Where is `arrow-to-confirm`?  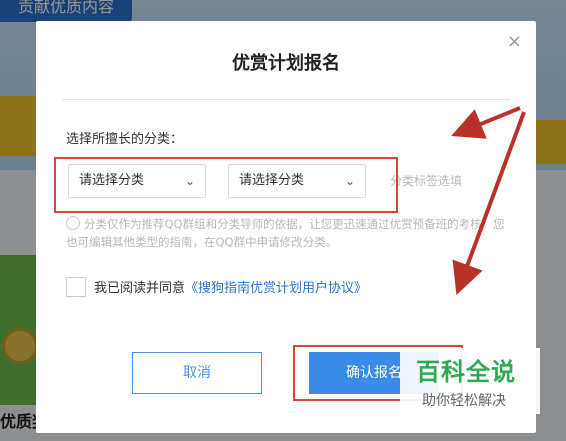 arrow-to-confirm is located at coordinates (489, 203).